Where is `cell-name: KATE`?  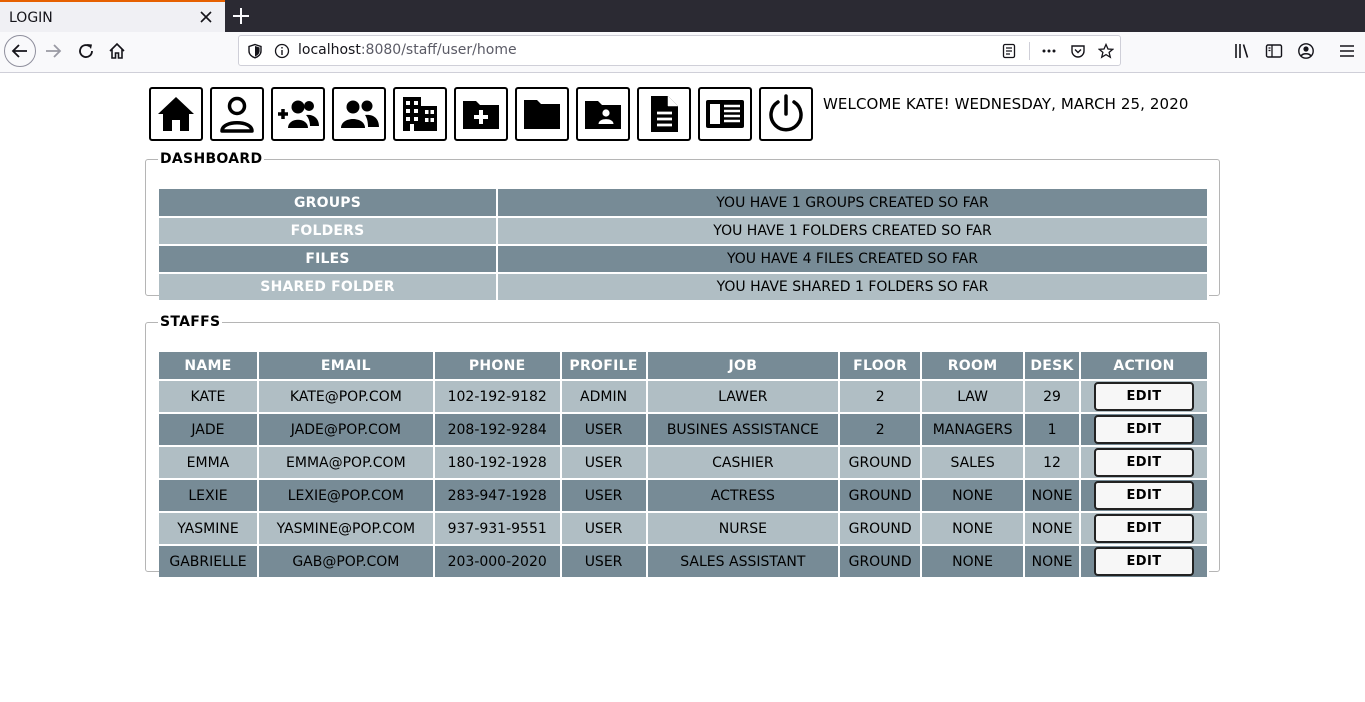 cell-name: KATE is located at coordinates (209, 397).